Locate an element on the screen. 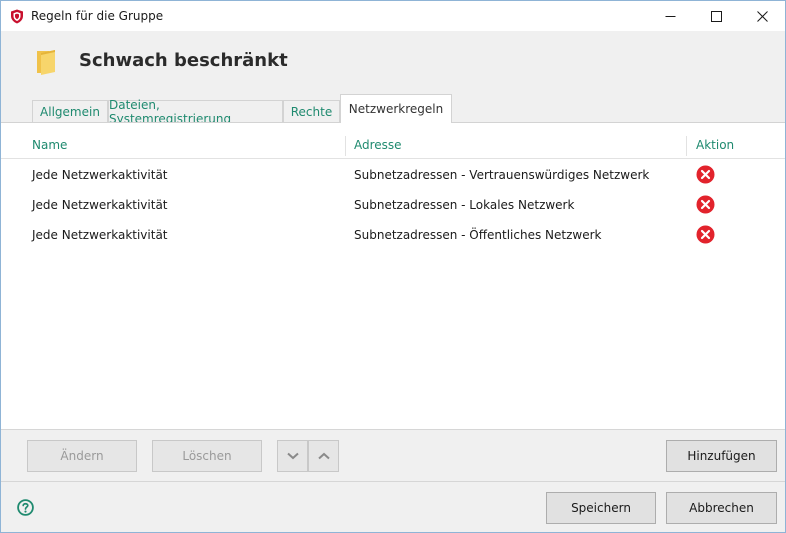  title-bar: Regeln für die Gruppe is located at coordinates (393, 16).